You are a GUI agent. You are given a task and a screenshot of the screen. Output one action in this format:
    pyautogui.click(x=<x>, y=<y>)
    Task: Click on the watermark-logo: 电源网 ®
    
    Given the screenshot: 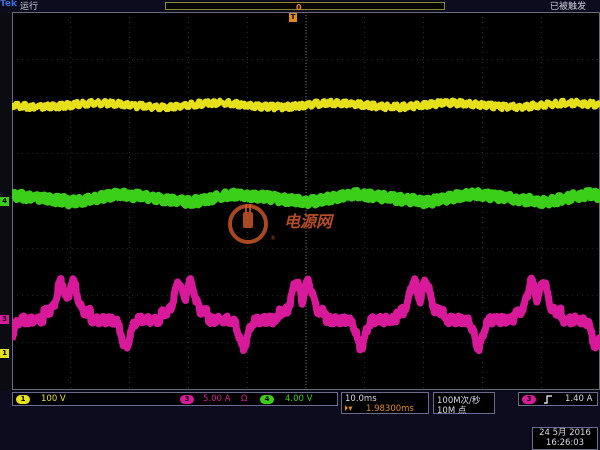 What is the action you would take?
    pyautogui.click(x=286, y=223)
    